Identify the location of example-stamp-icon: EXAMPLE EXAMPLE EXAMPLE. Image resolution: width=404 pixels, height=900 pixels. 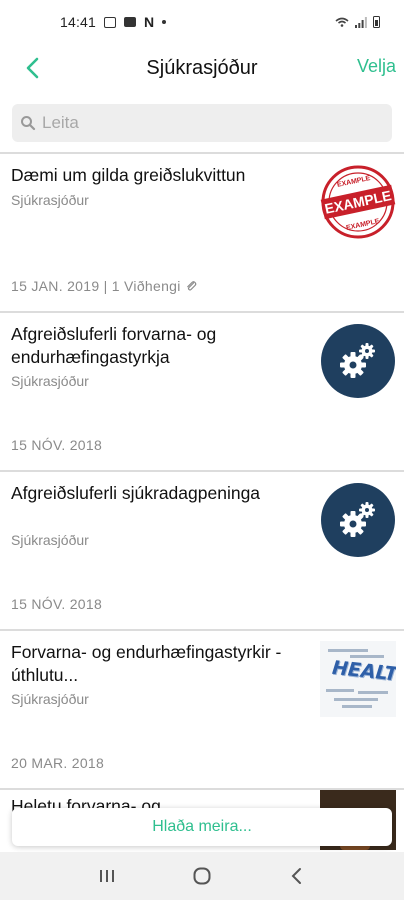
(358, 202).